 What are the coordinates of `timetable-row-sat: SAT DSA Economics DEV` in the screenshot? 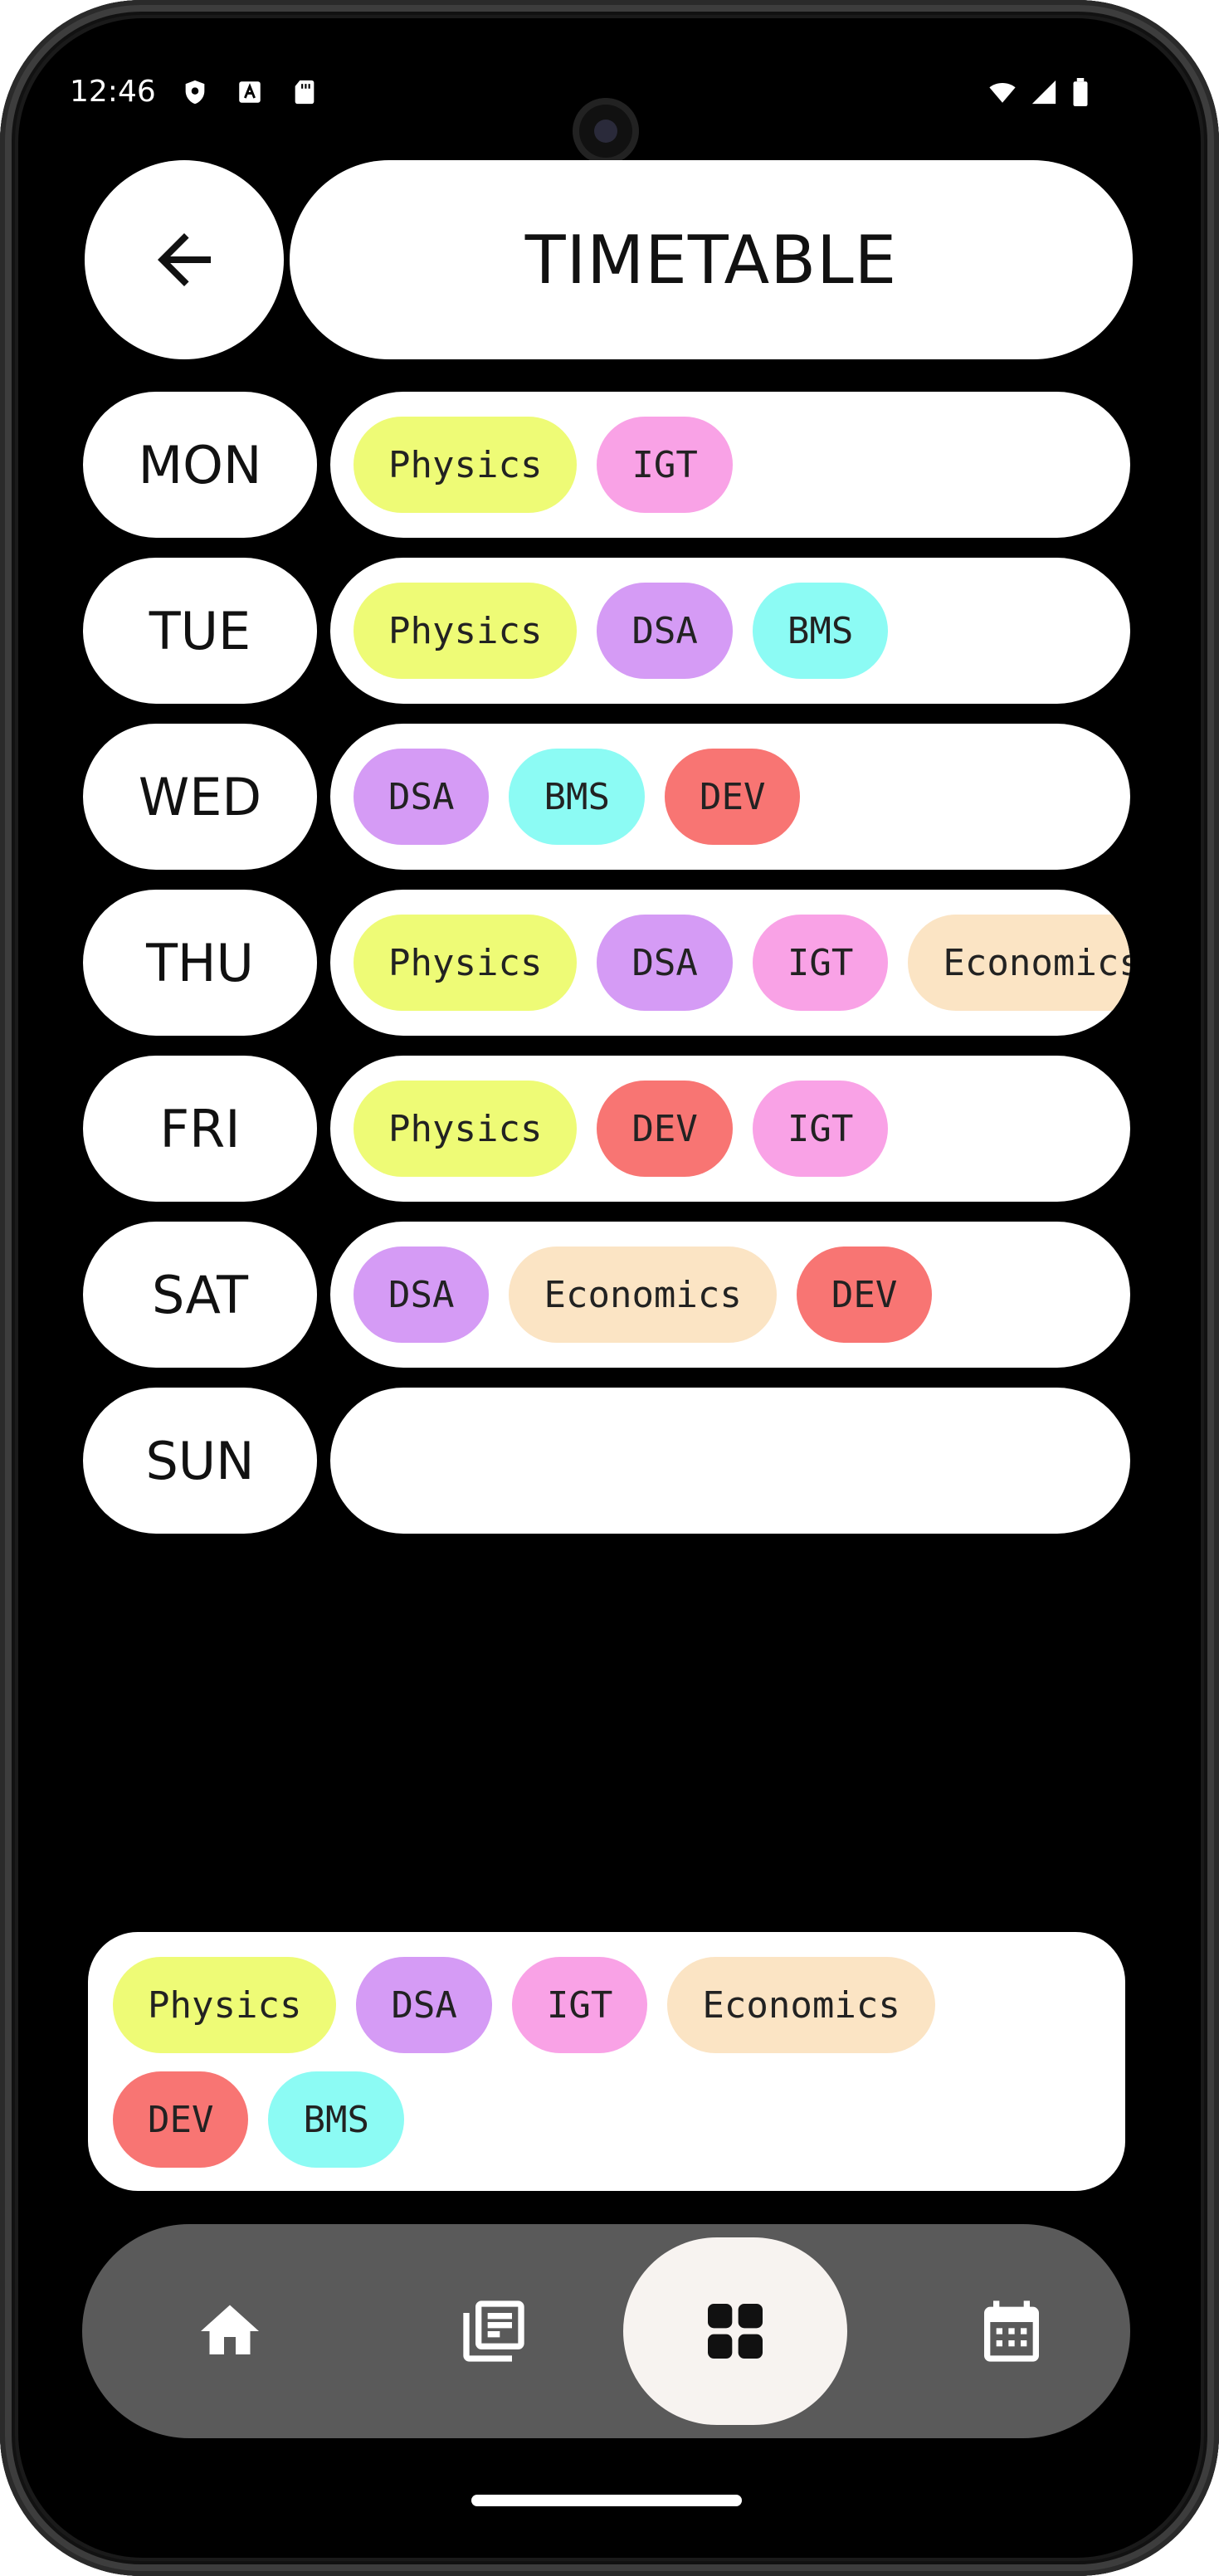 It's located at (615, 1295).